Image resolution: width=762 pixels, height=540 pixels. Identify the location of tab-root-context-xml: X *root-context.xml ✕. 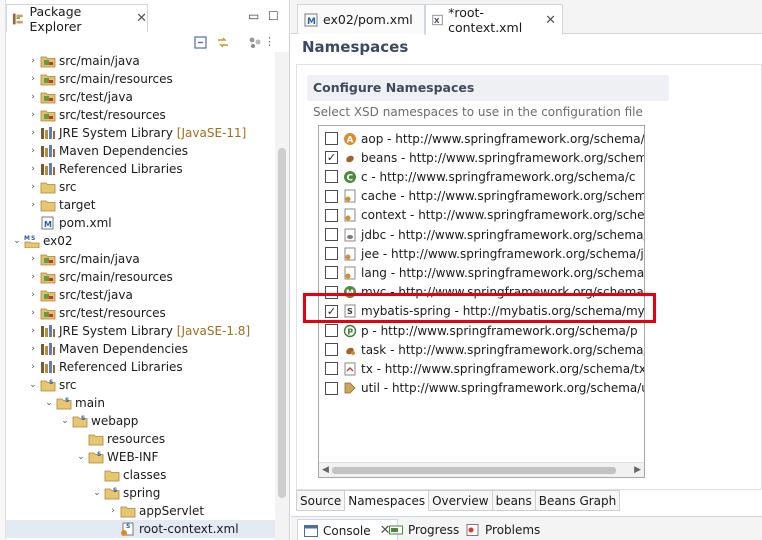
(494, 19).